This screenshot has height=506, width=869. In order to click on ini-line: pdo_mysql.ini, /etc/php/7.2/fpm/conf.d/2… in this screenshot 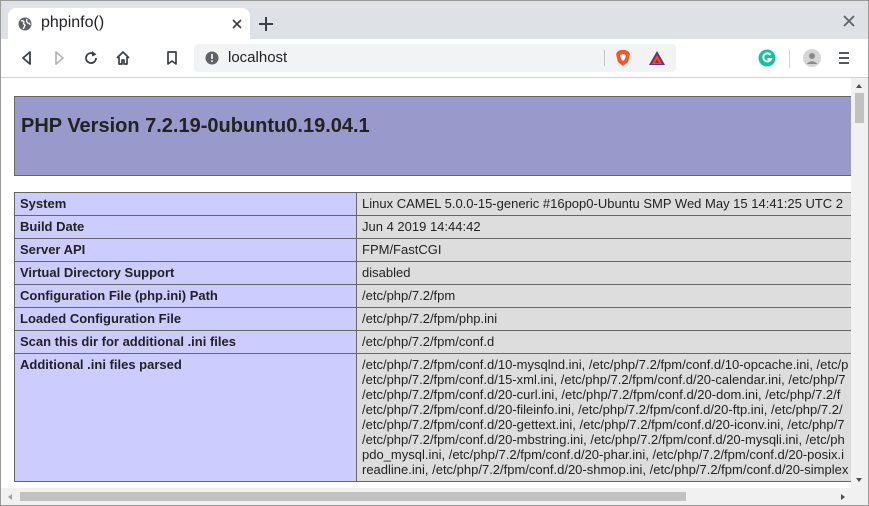, I will do `click(603, 454)`.